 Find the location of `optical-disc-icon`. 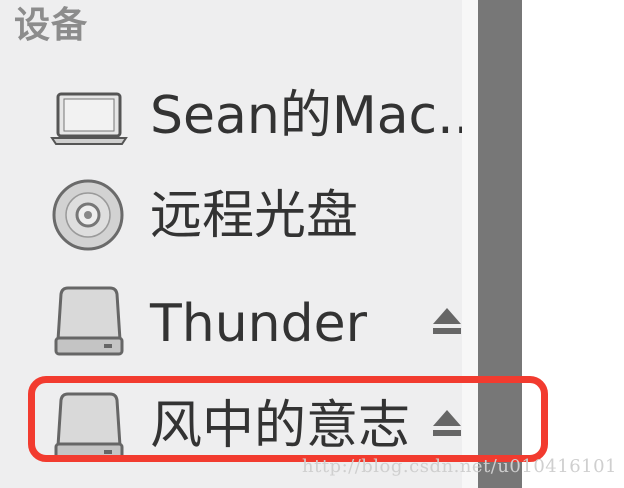

optical-disc-icon is located at coordinates (88, 215).